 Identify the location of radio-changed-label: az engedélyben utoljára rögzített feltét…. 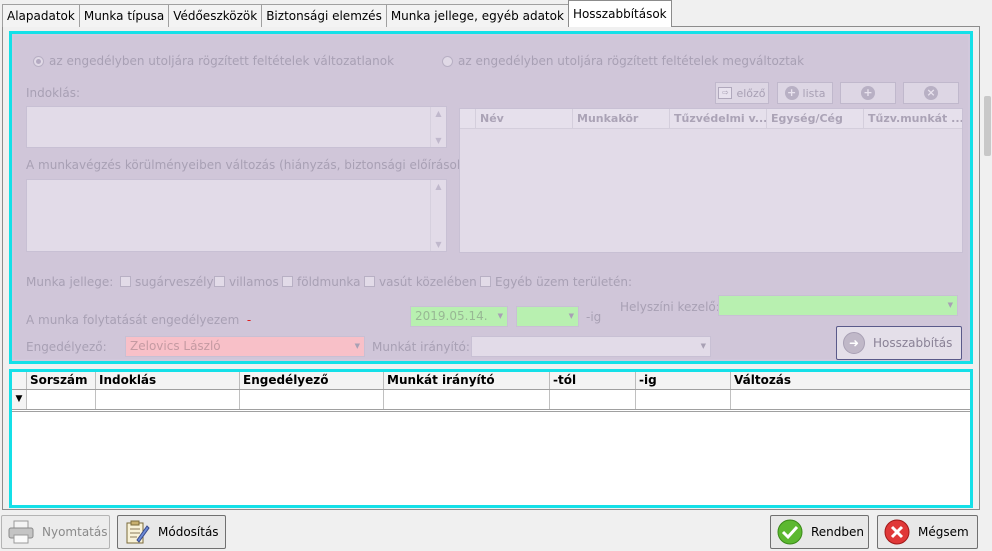
(631, 61).